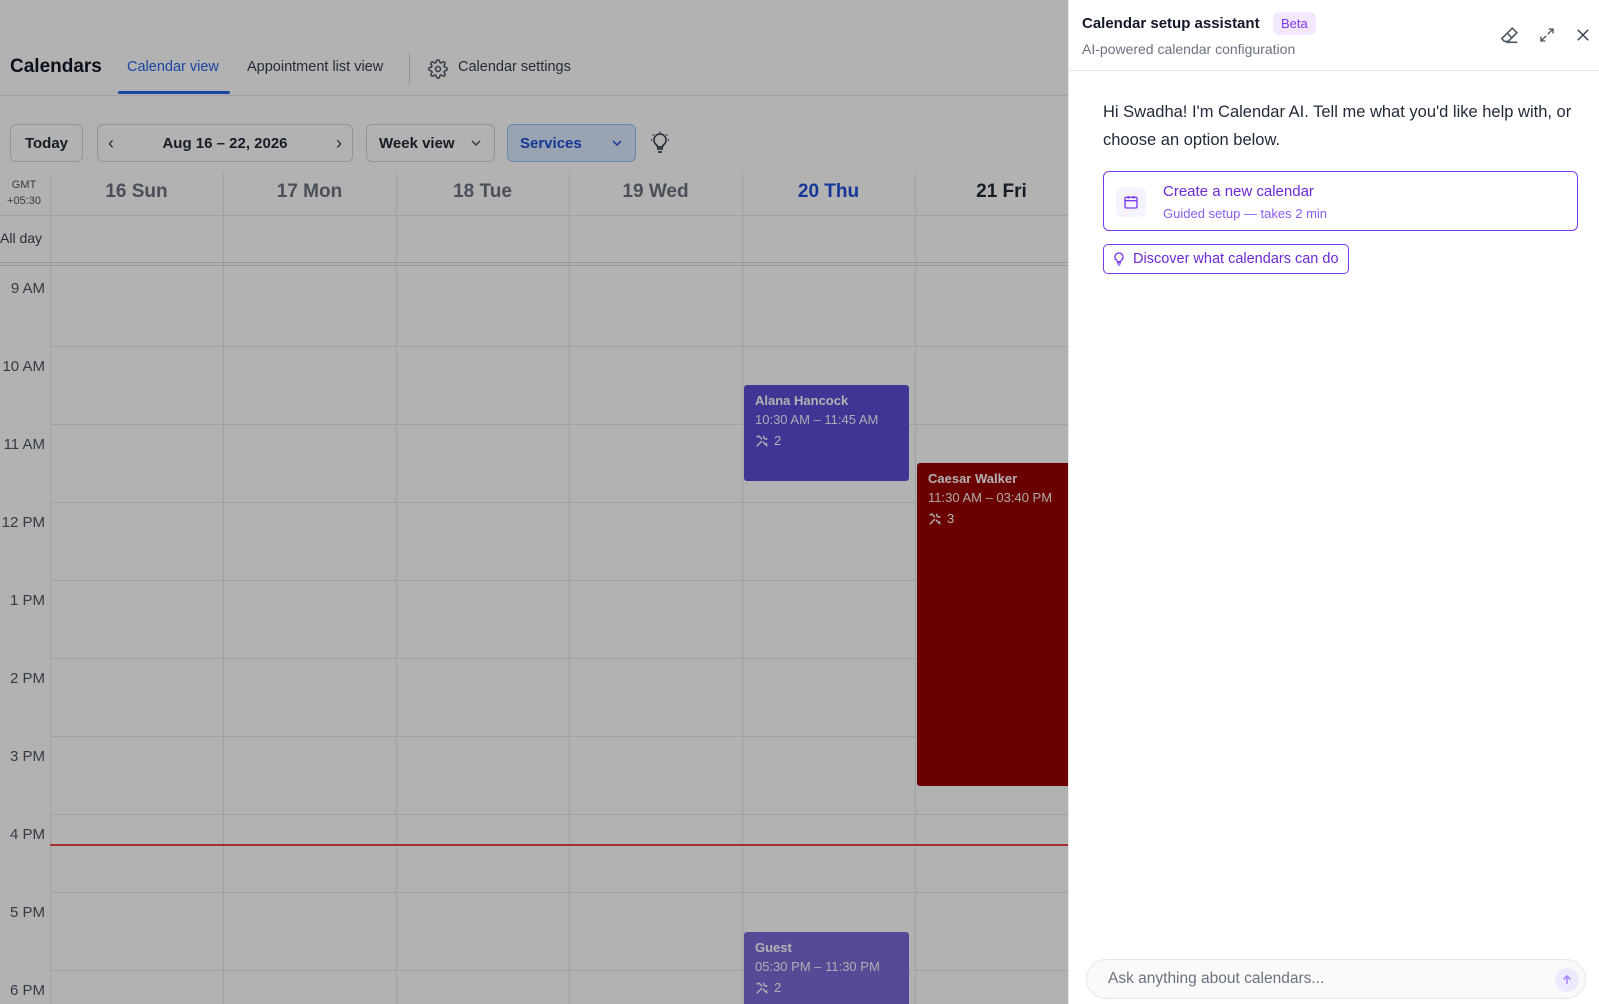 The height and width of the screenshot is (1004, 1599). Describe the element at coordinates (1245, 213) in the screenshot. I see `option-subtitle: Guided setup — takes 2 min` at that location.